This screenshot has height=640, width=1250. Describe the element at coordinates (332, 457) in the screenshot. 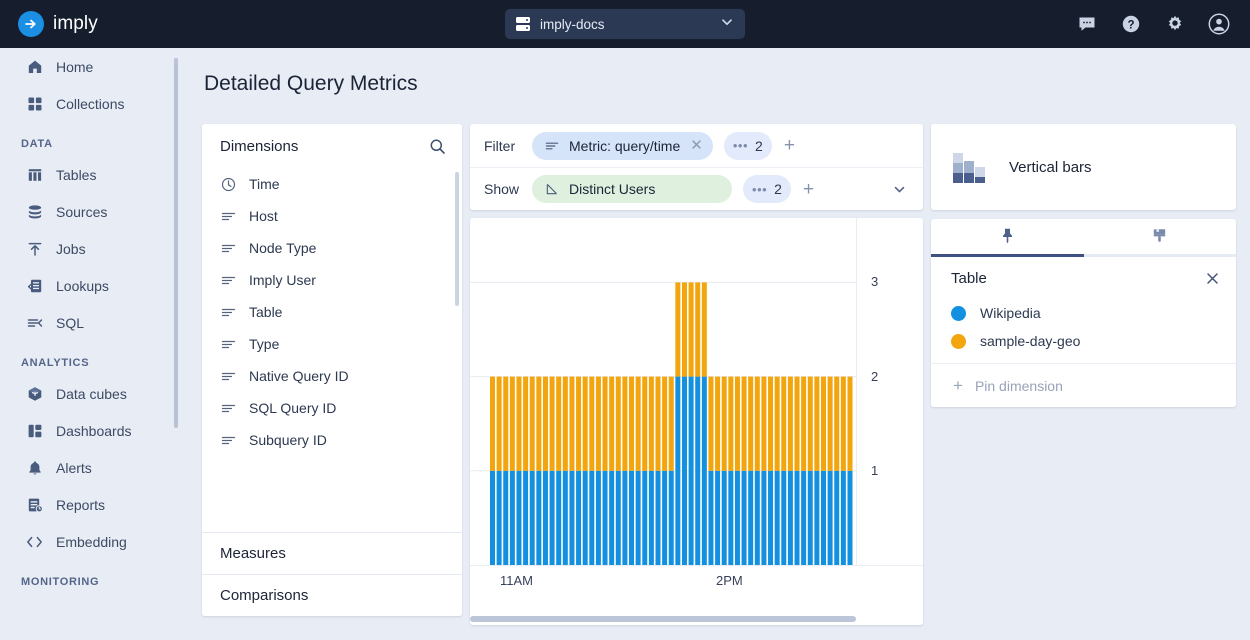

I see `dimension-item-is-successful: Is Successful` at that location.